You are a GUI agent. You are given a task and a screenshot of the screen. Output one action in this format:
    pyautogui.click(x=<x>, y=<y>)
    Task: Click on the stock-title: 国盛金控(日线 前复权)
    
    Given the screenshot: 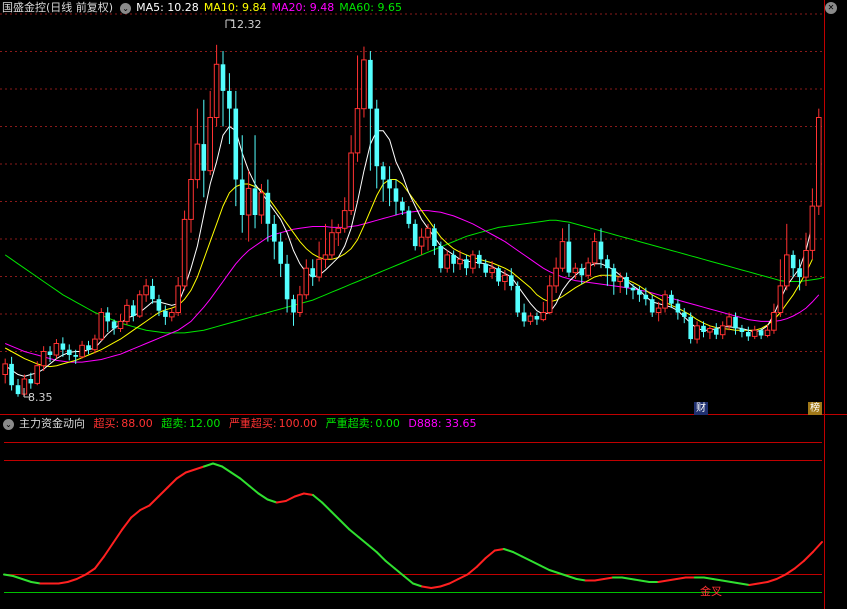 What is the action you would take?
    pyautogui.click(x=57, y=7)
    